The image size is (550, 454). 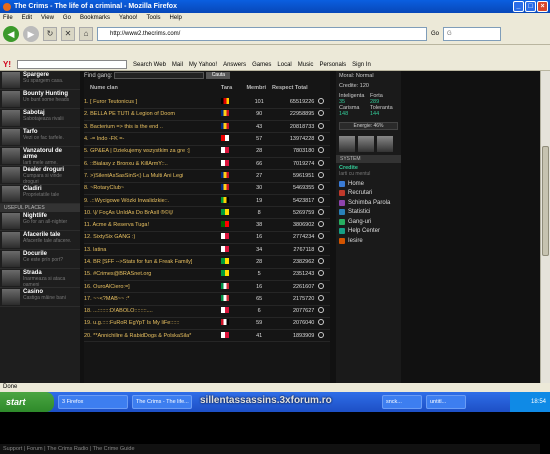 What do you see at coordinates (152, 176) in the screenshot?
I see `gang-name-cell: 7. >)SilentAsSasSinS<) La Multi Ani Legi` at bounding box center [152, 176].